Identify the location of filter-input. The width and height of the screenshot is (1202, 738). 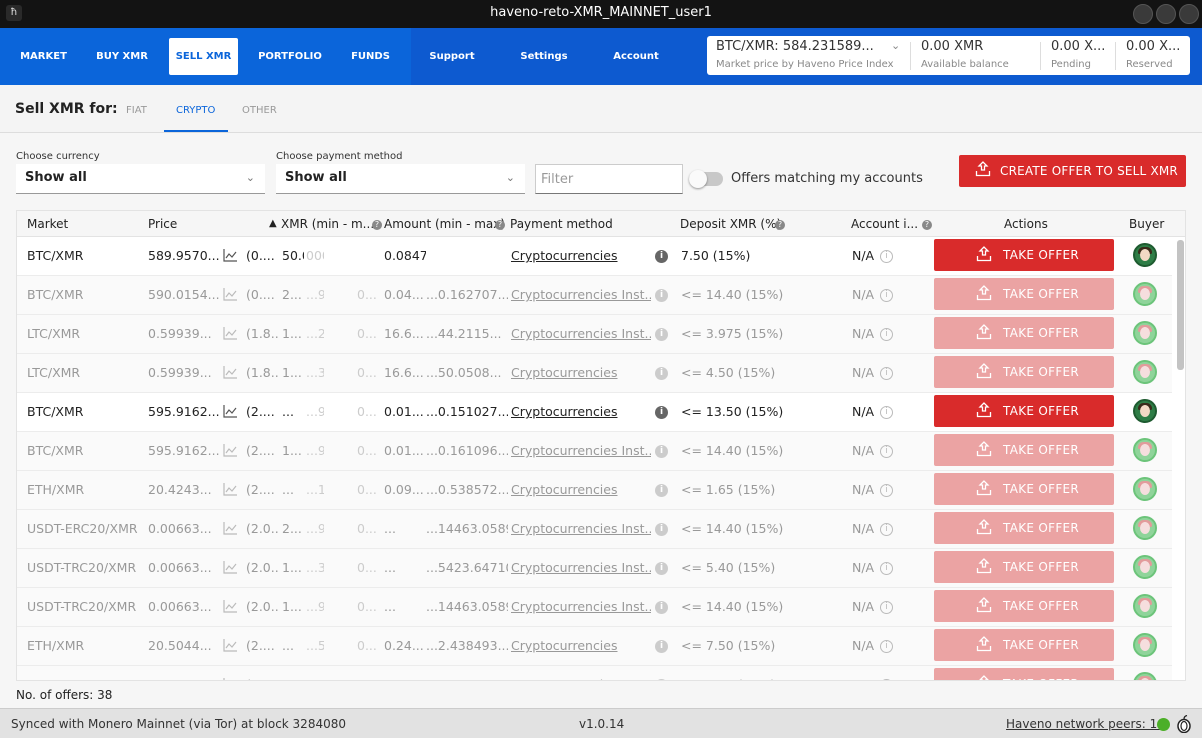
(609, 179).